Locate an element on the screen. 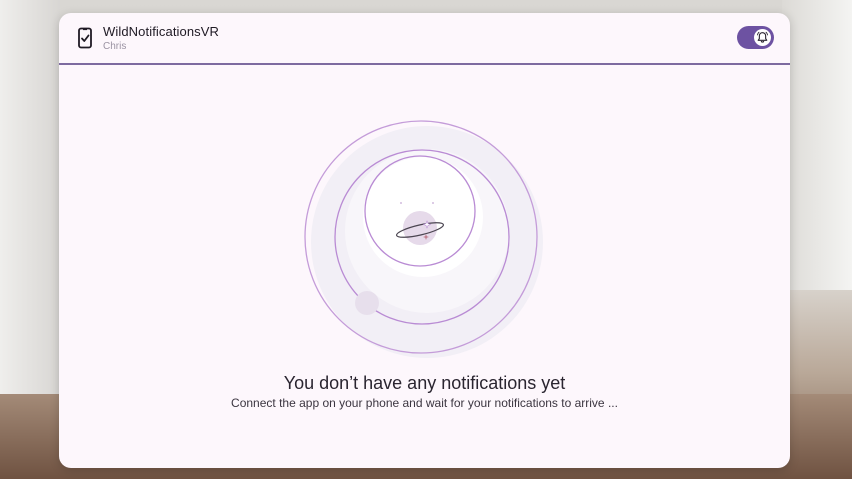 Image resolution: width=852 pixels, height=479 pixels. phone-check-icon is located at coordinates (85, 38).